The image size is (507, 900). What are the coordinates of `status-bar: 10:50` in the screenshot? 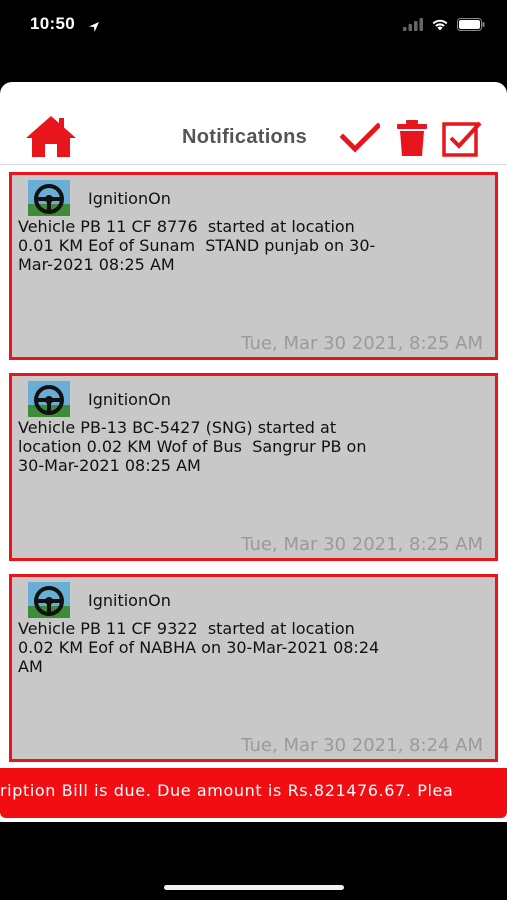 It's located at (253, 26).